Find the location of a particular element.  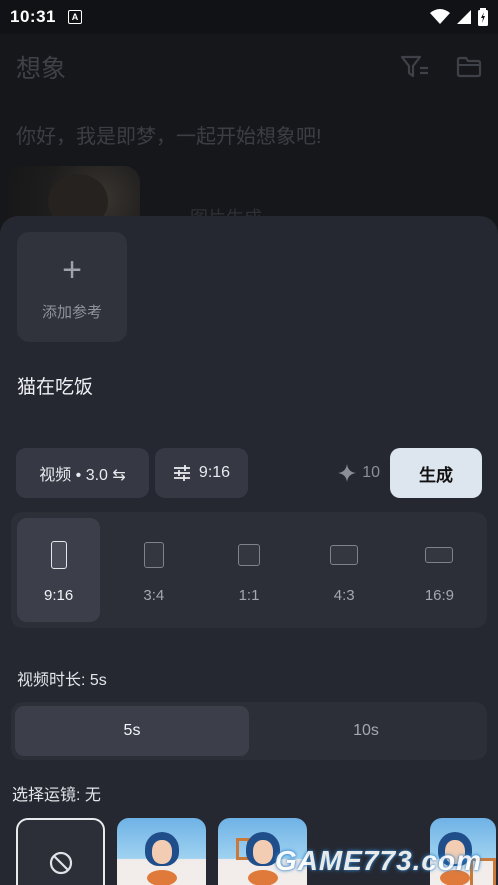

ratio-label: 9:16 is located at coordinates (59, 595).